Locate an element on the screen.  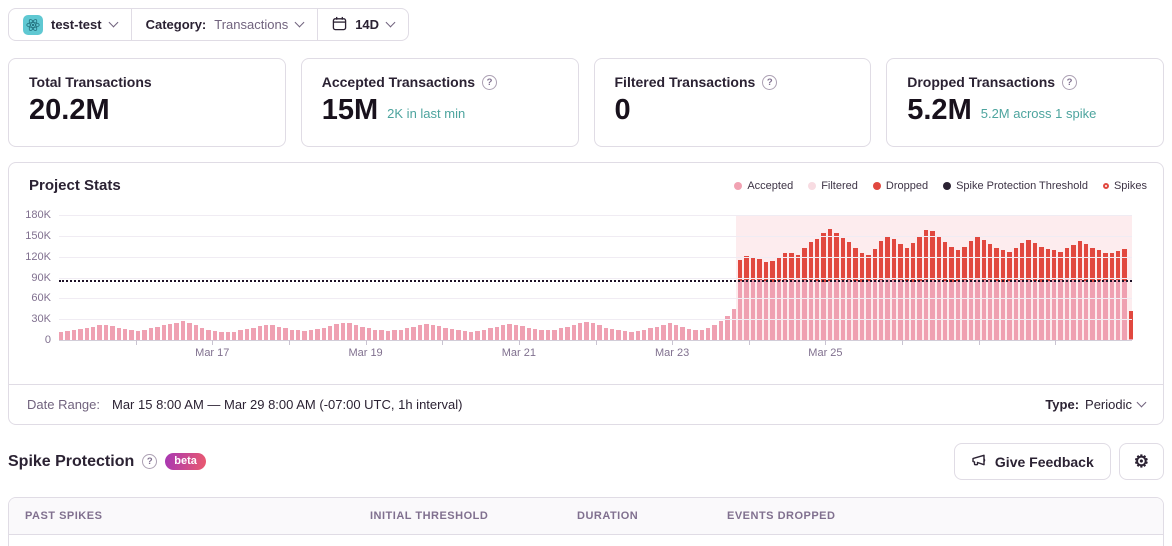
column-header-past-spikes: PAST SPIKES is located at coordinates (64, 516).